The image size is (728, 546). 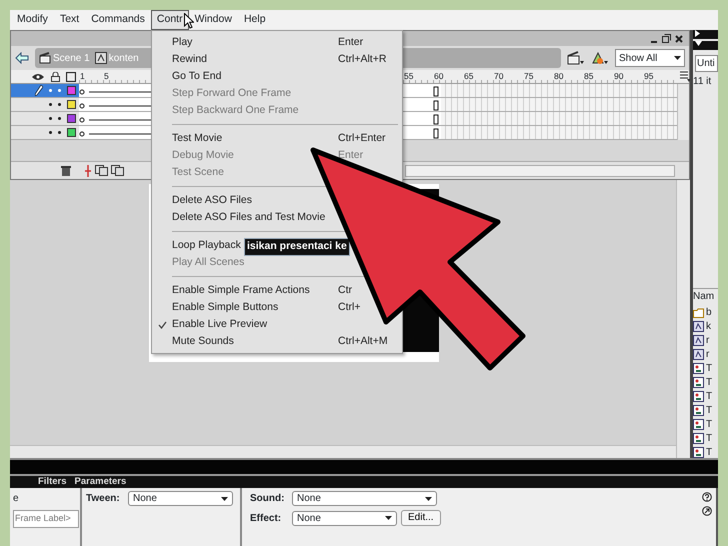 What do you see at coordinates (103, 499) in the screenshot?
I see `field-label: Tween:` at bounding box center [103, 499].